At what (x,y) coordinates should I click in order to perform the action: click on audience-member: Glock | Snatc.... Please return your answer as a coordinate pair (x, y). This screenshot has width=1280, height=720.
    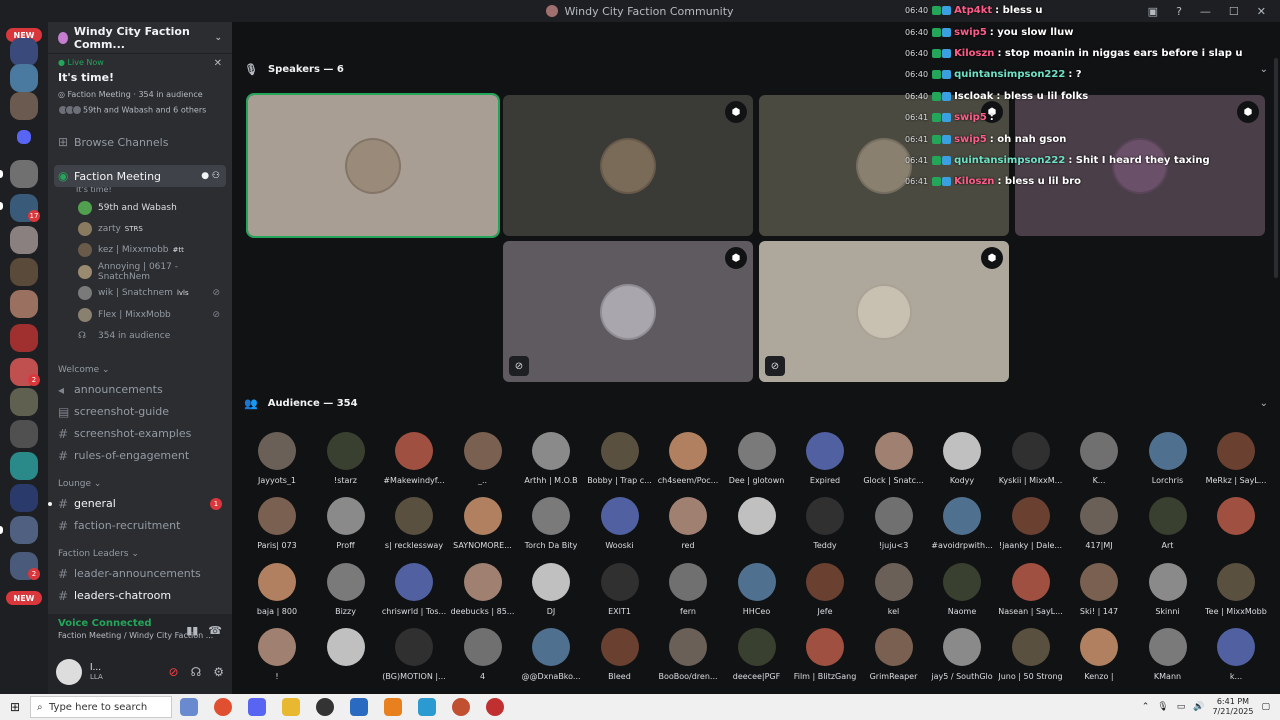
    Looking at the image, I should click on (894, 458).